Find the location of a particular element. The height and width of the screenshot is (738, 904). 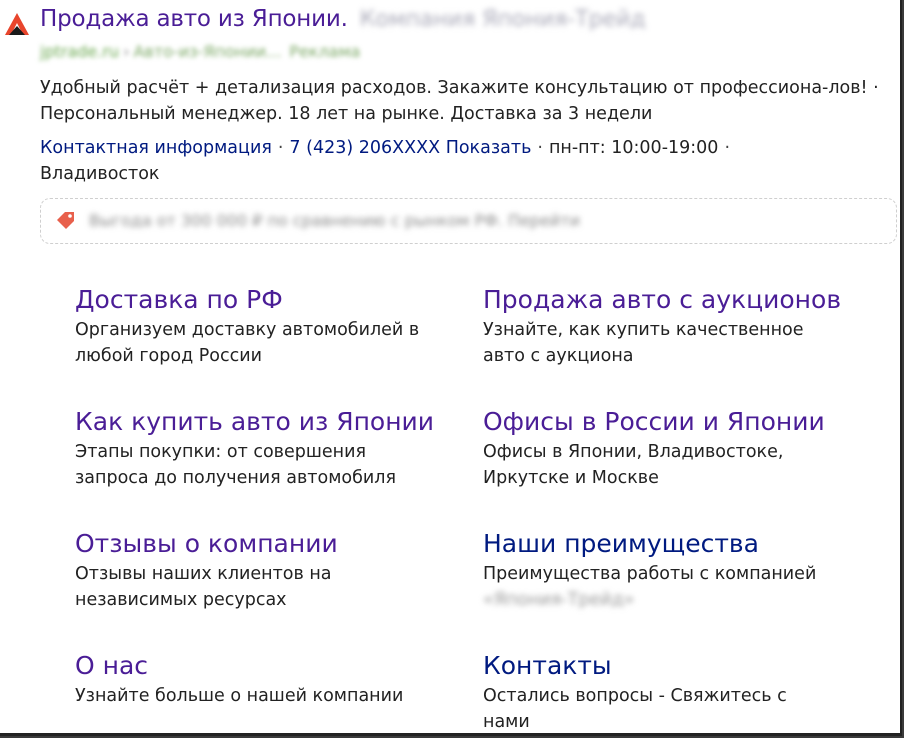

ad-url-domain: jptrade.ru is located at coordinates (79, 51).